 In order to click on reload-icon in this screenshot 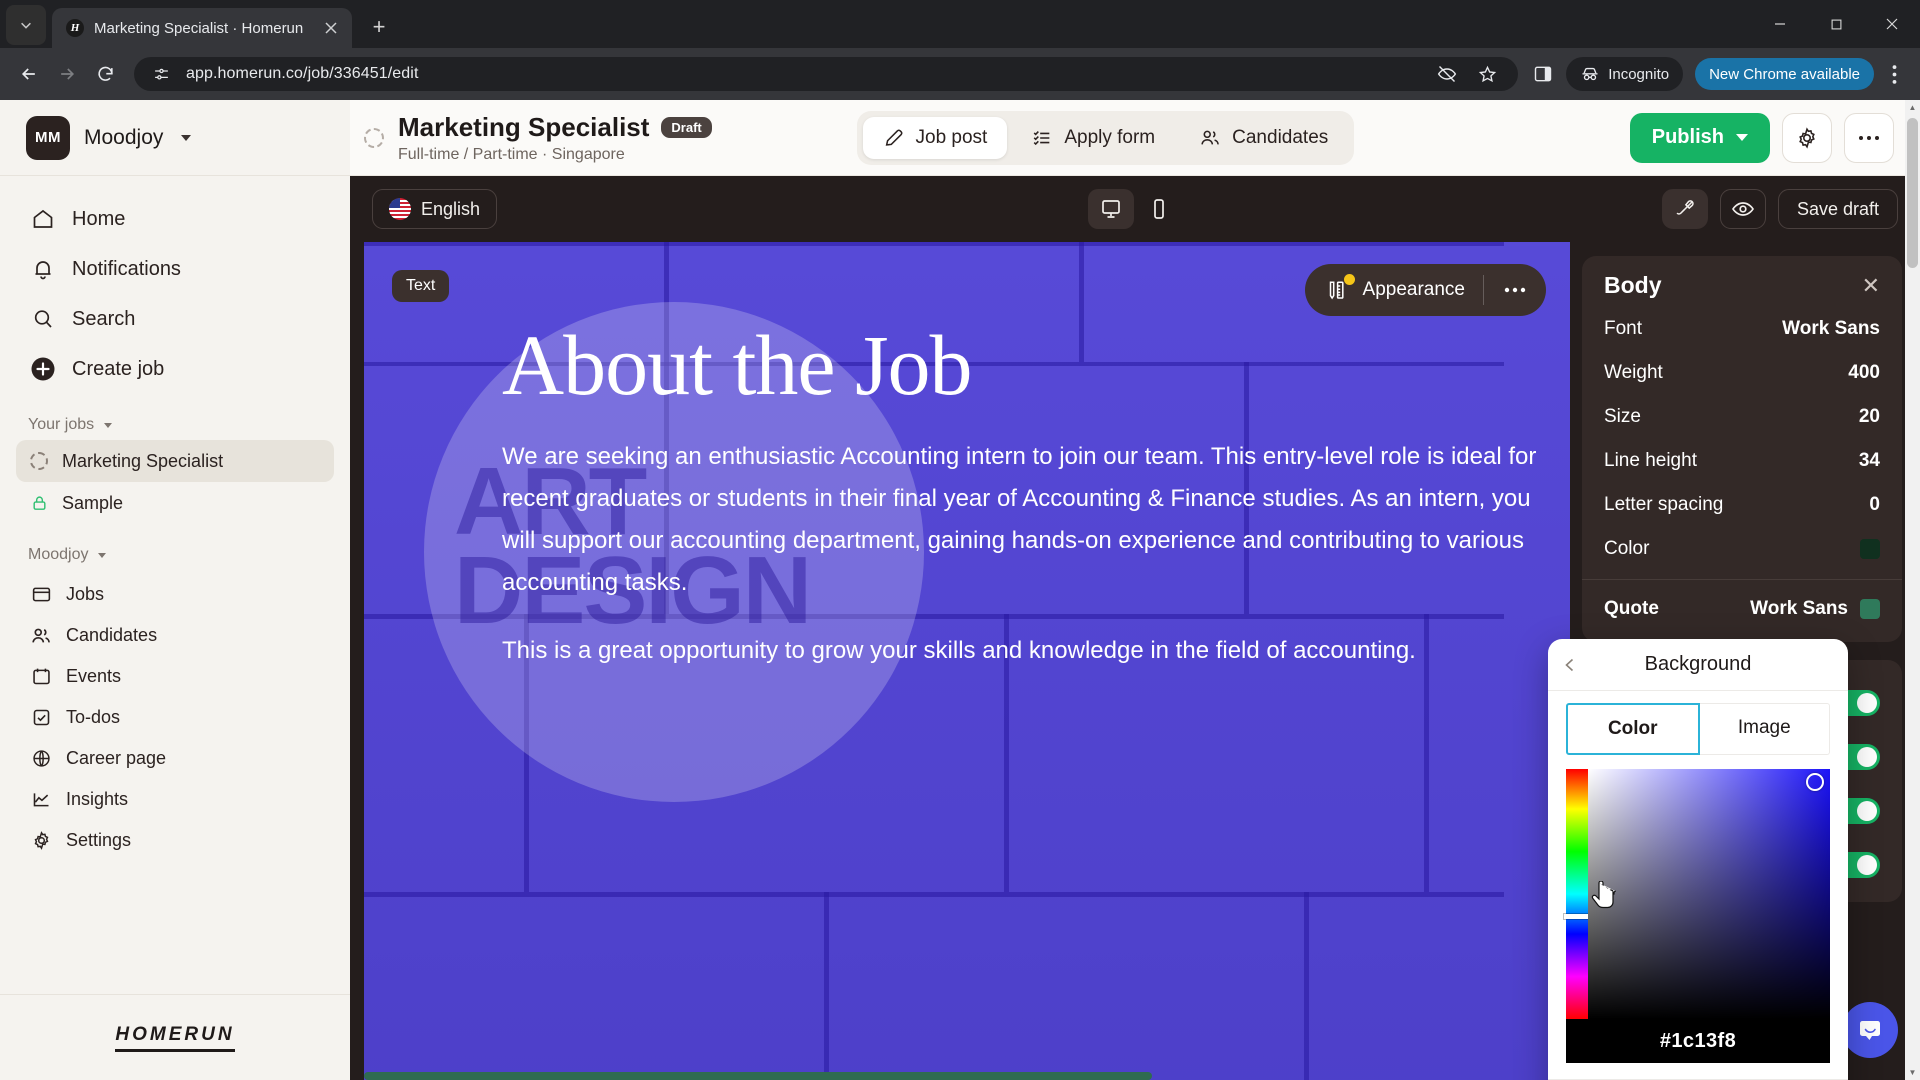, I will do `click(105, 74)`.